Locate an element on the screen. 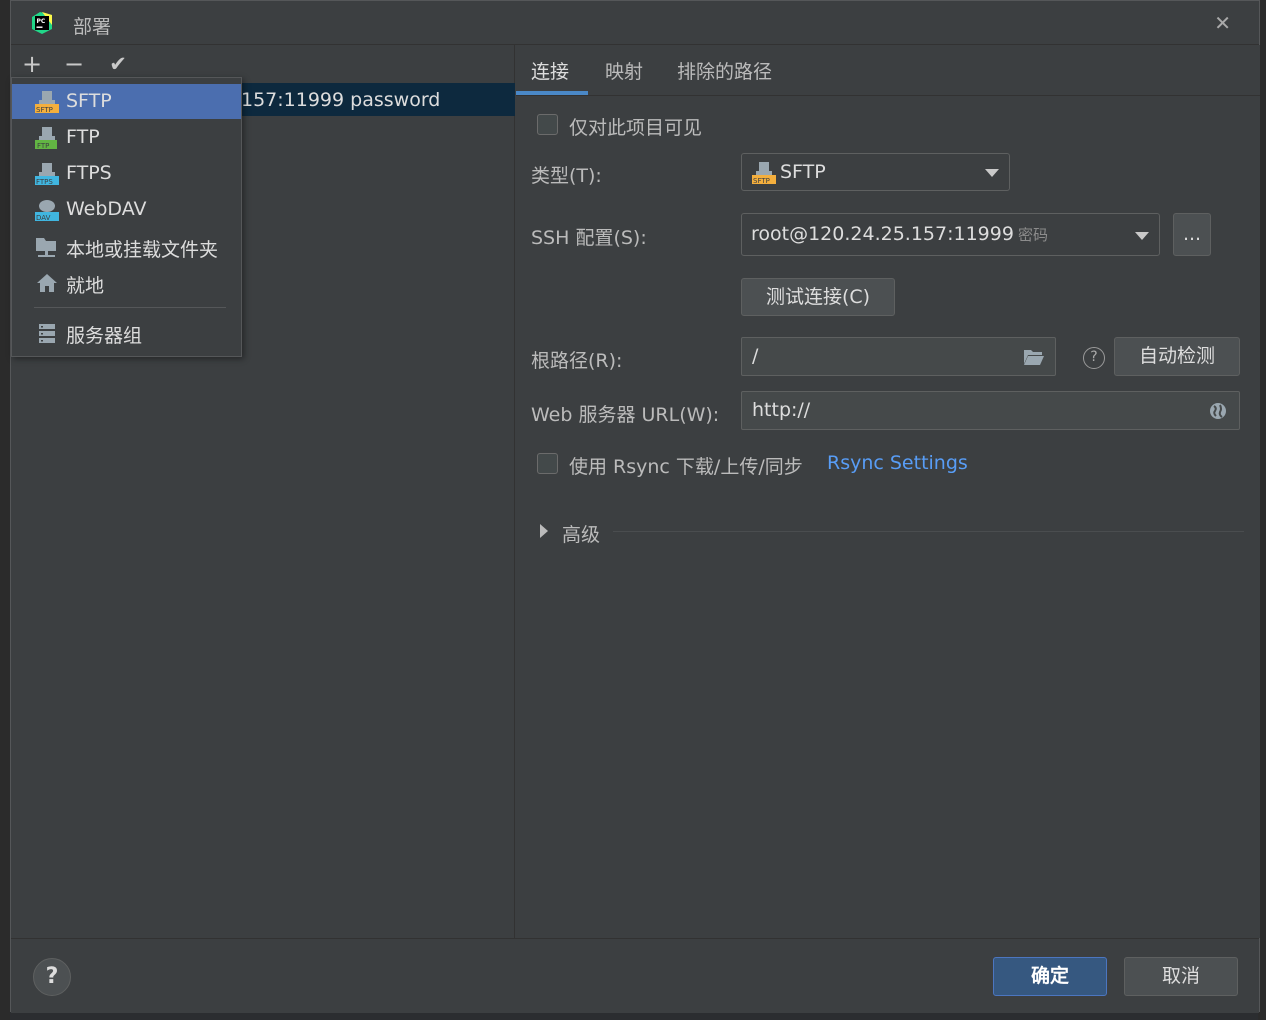 This screenshot has width=1266, height=1020. tab-connection: 连接 is located at coordinates (550, 70).